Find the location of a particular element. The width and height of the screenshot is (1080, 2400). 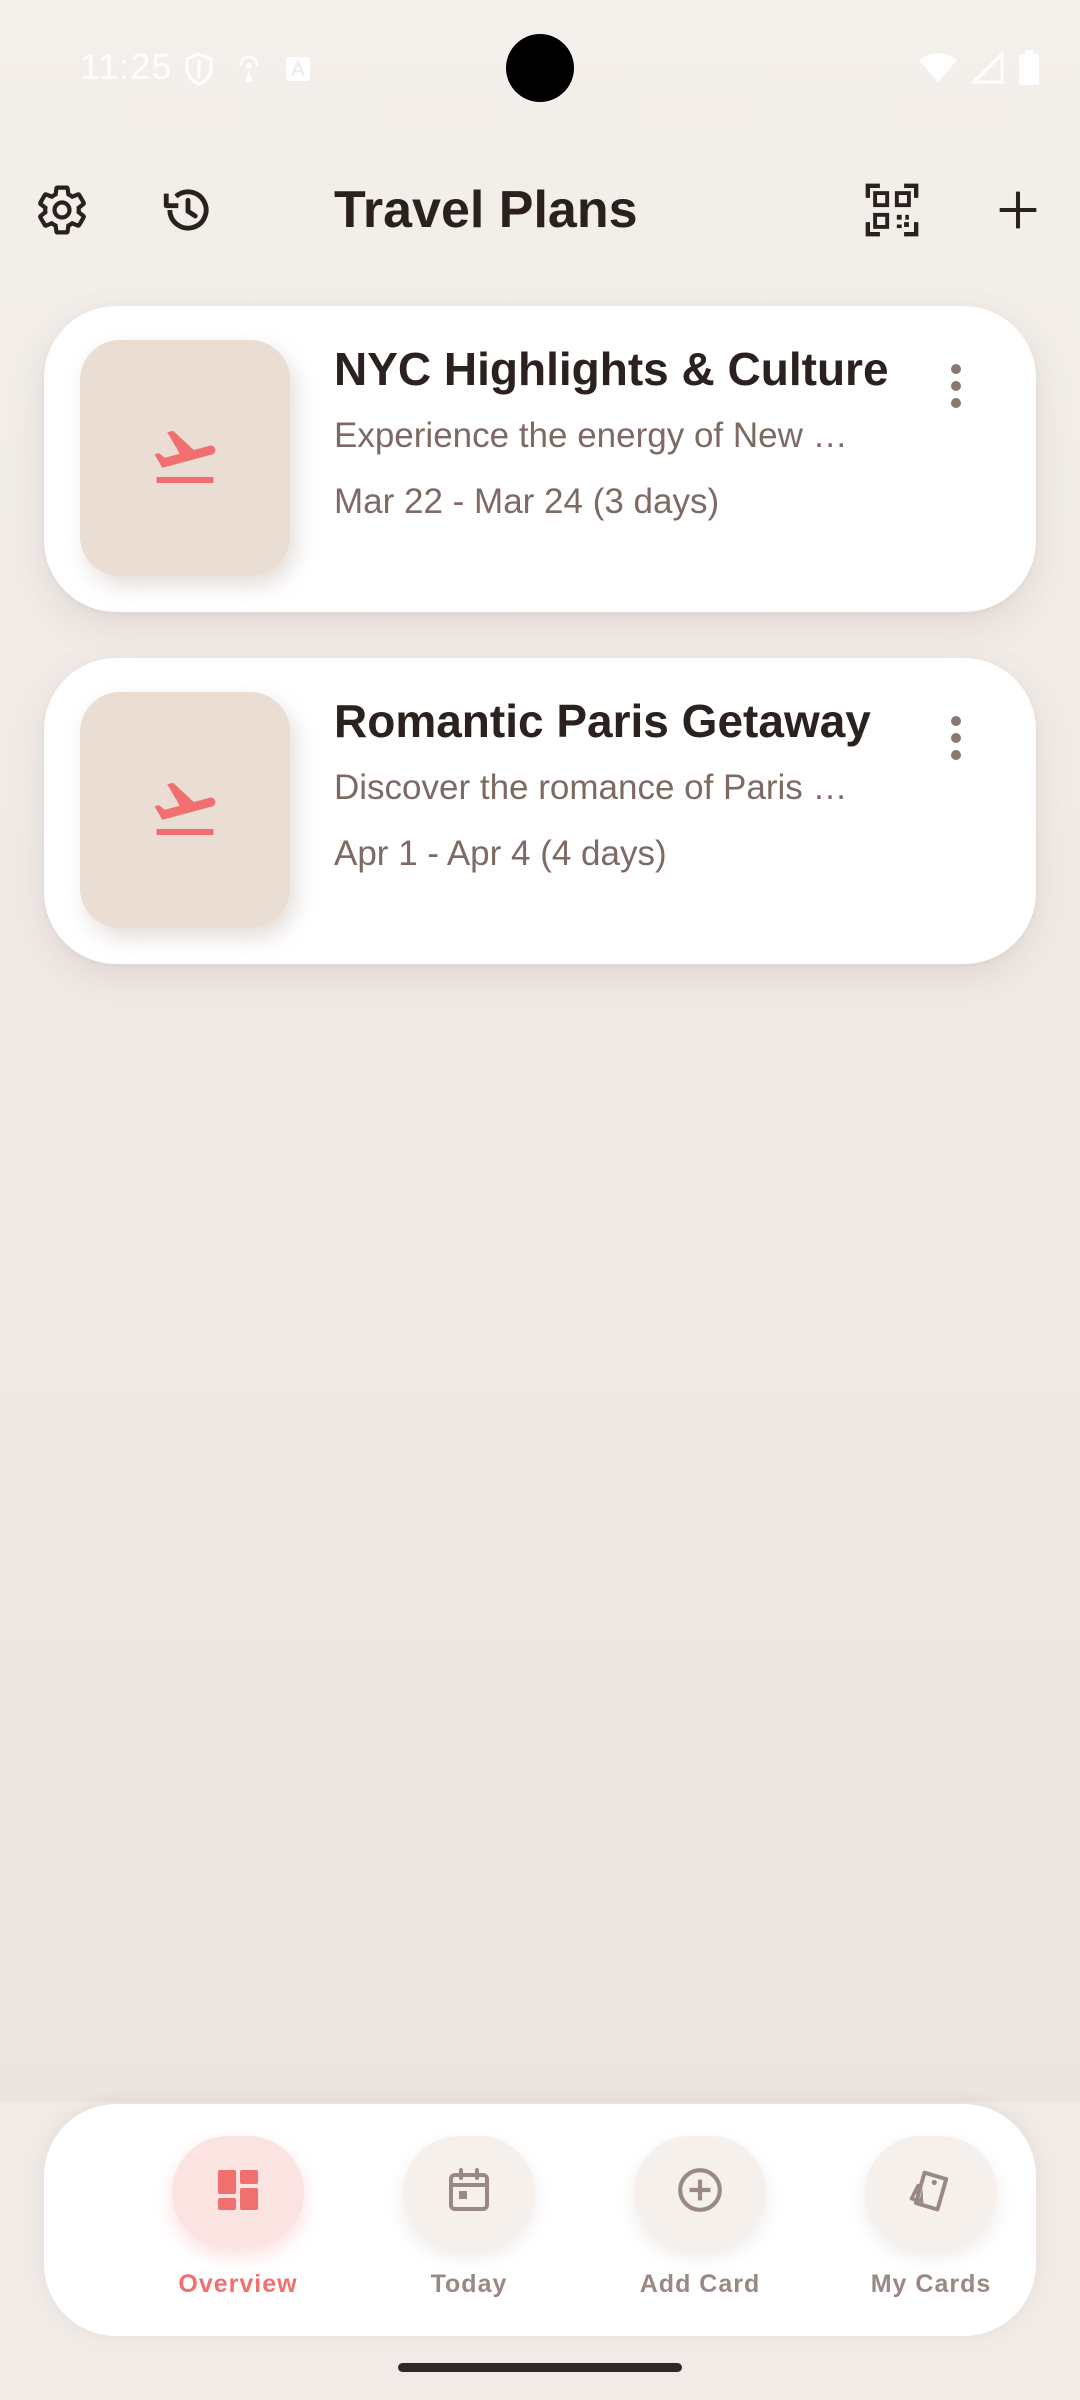

battery-icon is located at coordinates (1029, 70).